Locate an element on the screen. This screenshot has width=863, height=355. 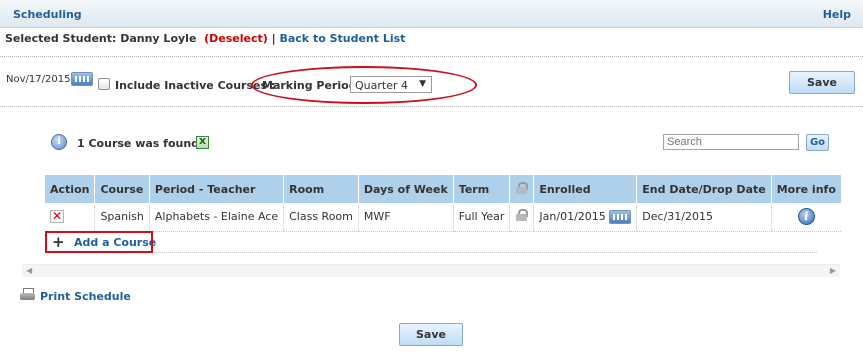
help-link: Help is located at coordinates (837, 14).